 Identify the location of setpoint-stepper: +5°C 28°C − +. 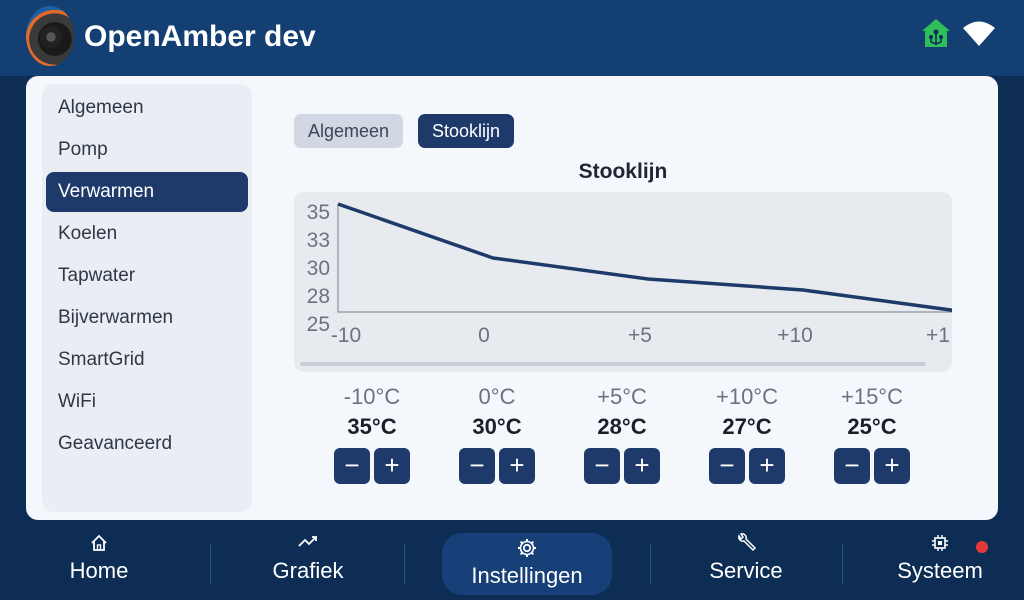
(622, 434).